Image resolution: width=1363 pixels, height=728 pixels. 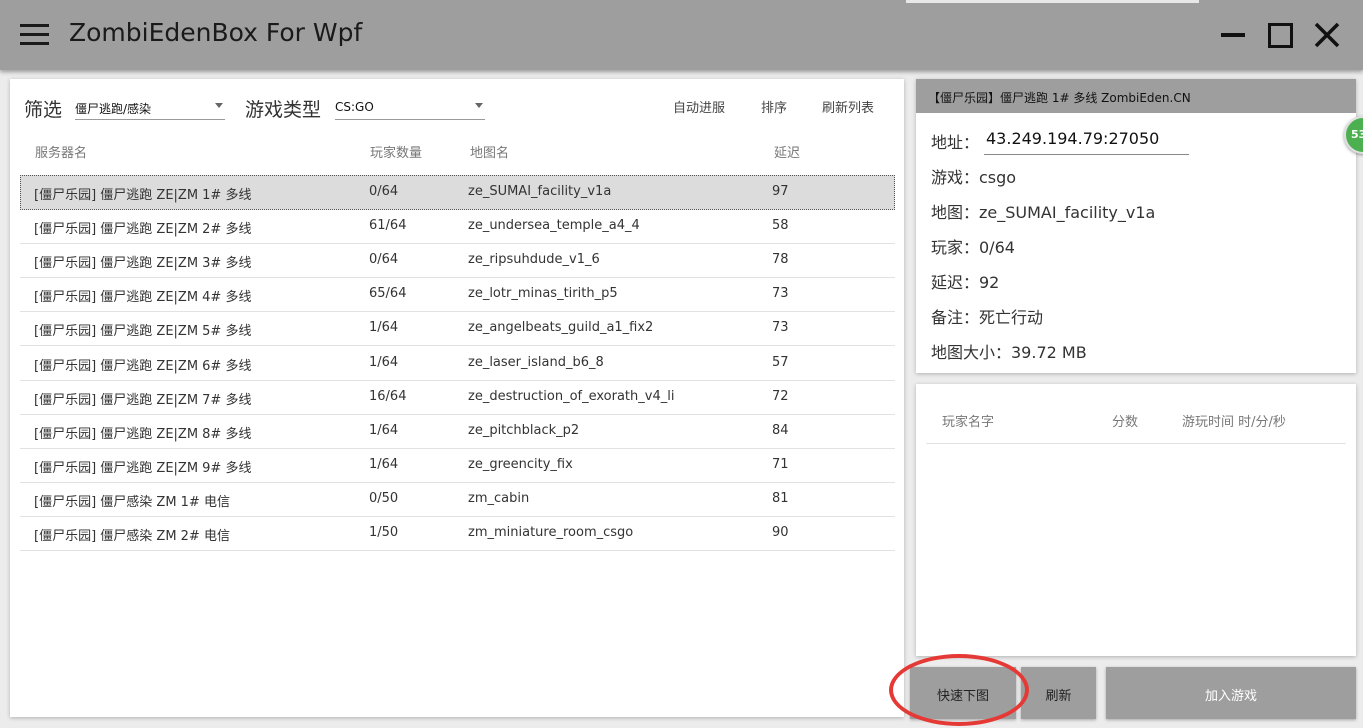 What do you see at coordinates (780, 532) in the screenshot?
I see `ping-cell: 90` at bounding box center [780, 532].